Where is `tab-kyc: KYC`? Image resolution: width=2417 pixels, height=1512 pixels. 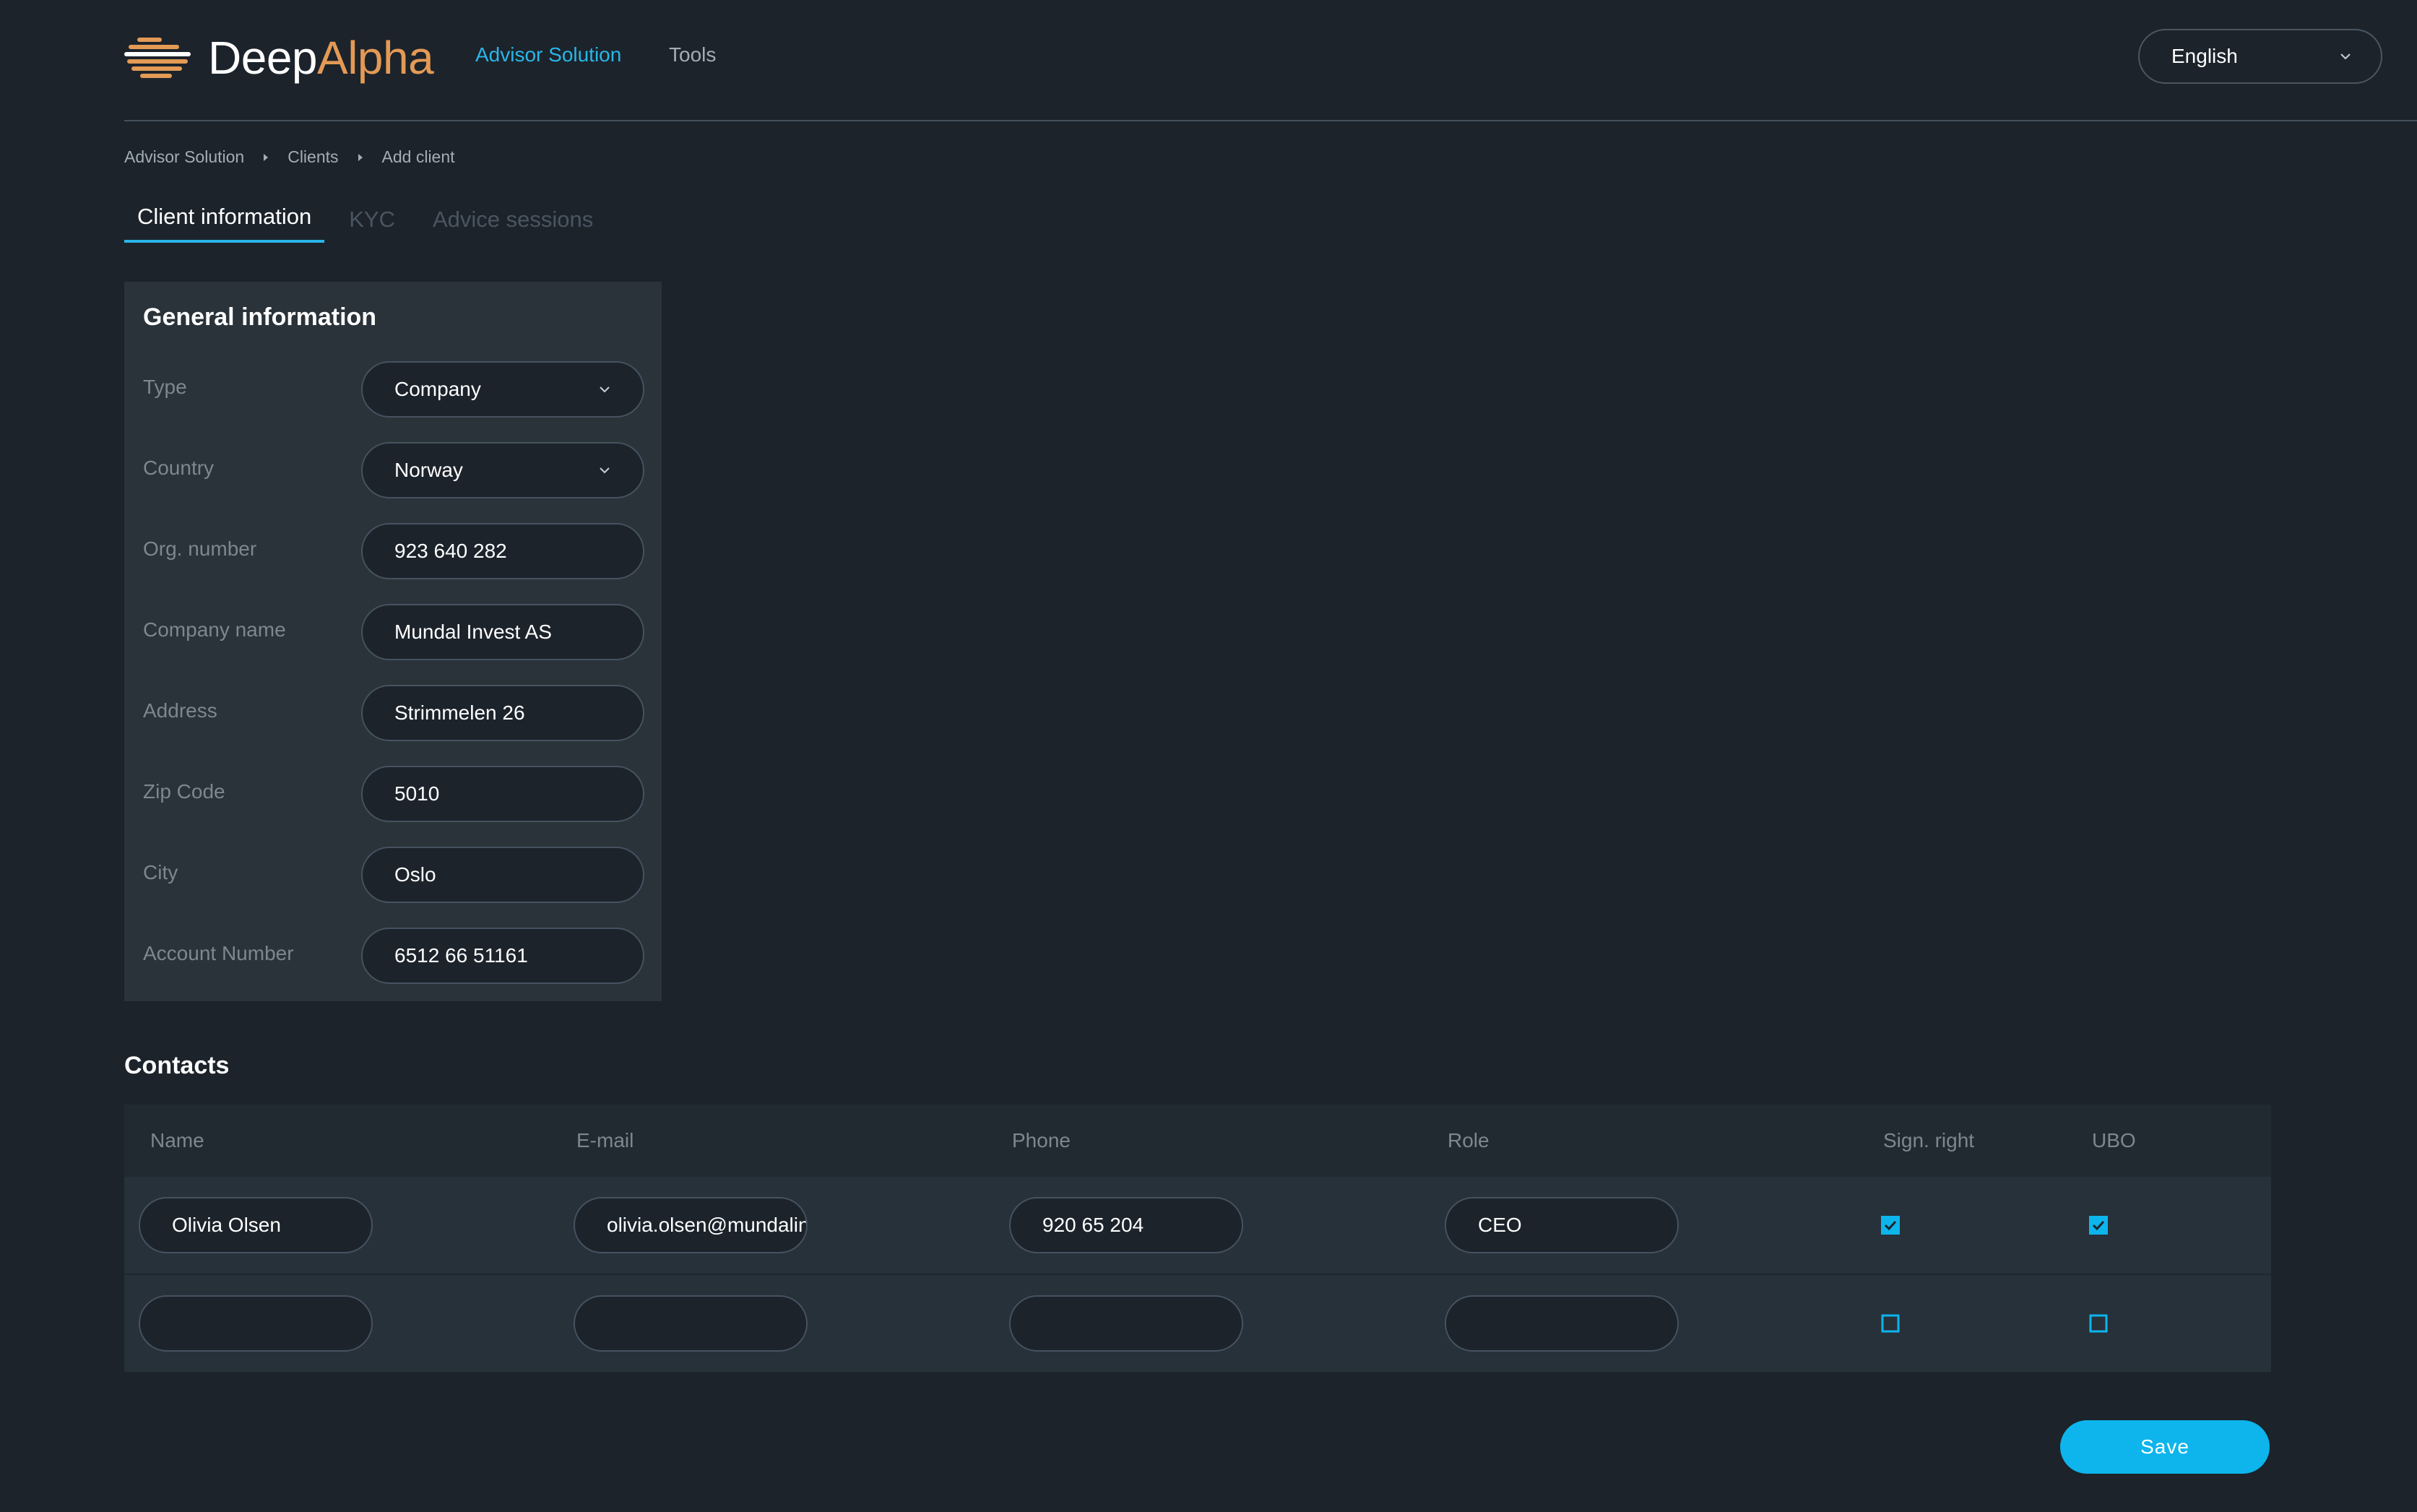
tab-kyc: KYC is located at coordinates (372, 225).